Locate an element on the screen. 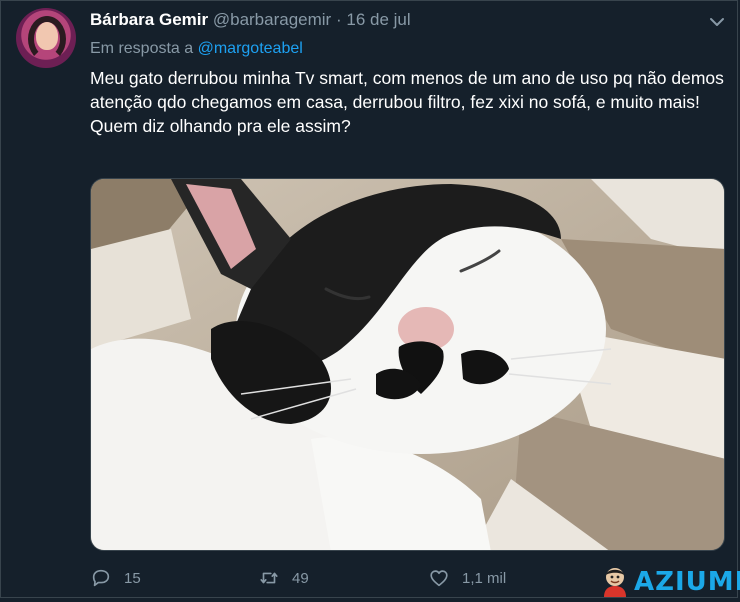 The image size is (740, 602). tweet-header: Bárbara Gemir @barbaragemir · 16 de jul is located at coordinates (250, 20).